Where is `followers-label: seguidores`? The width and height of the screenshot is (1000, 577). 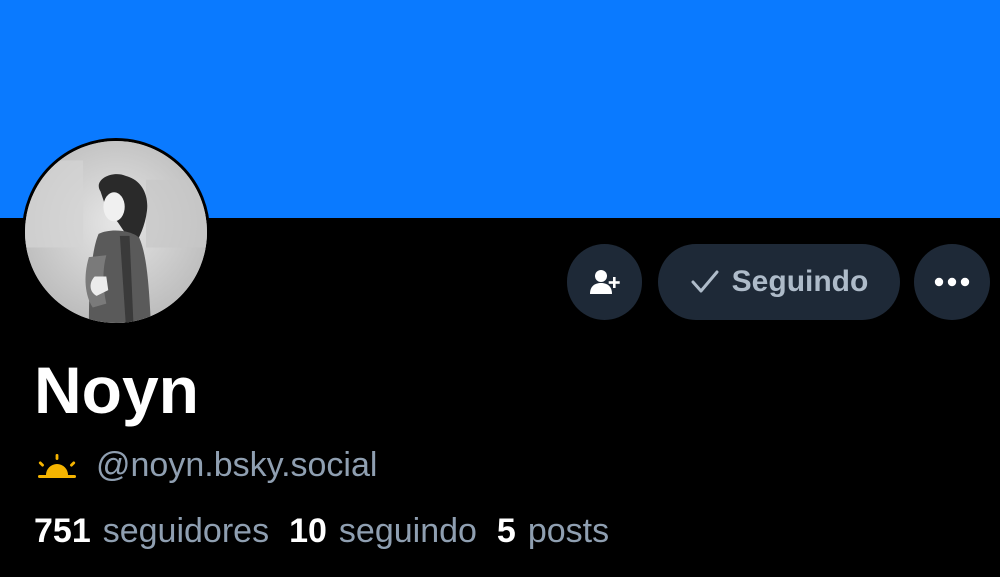 followers-label: seguidores is located at coordinates (186, 531).